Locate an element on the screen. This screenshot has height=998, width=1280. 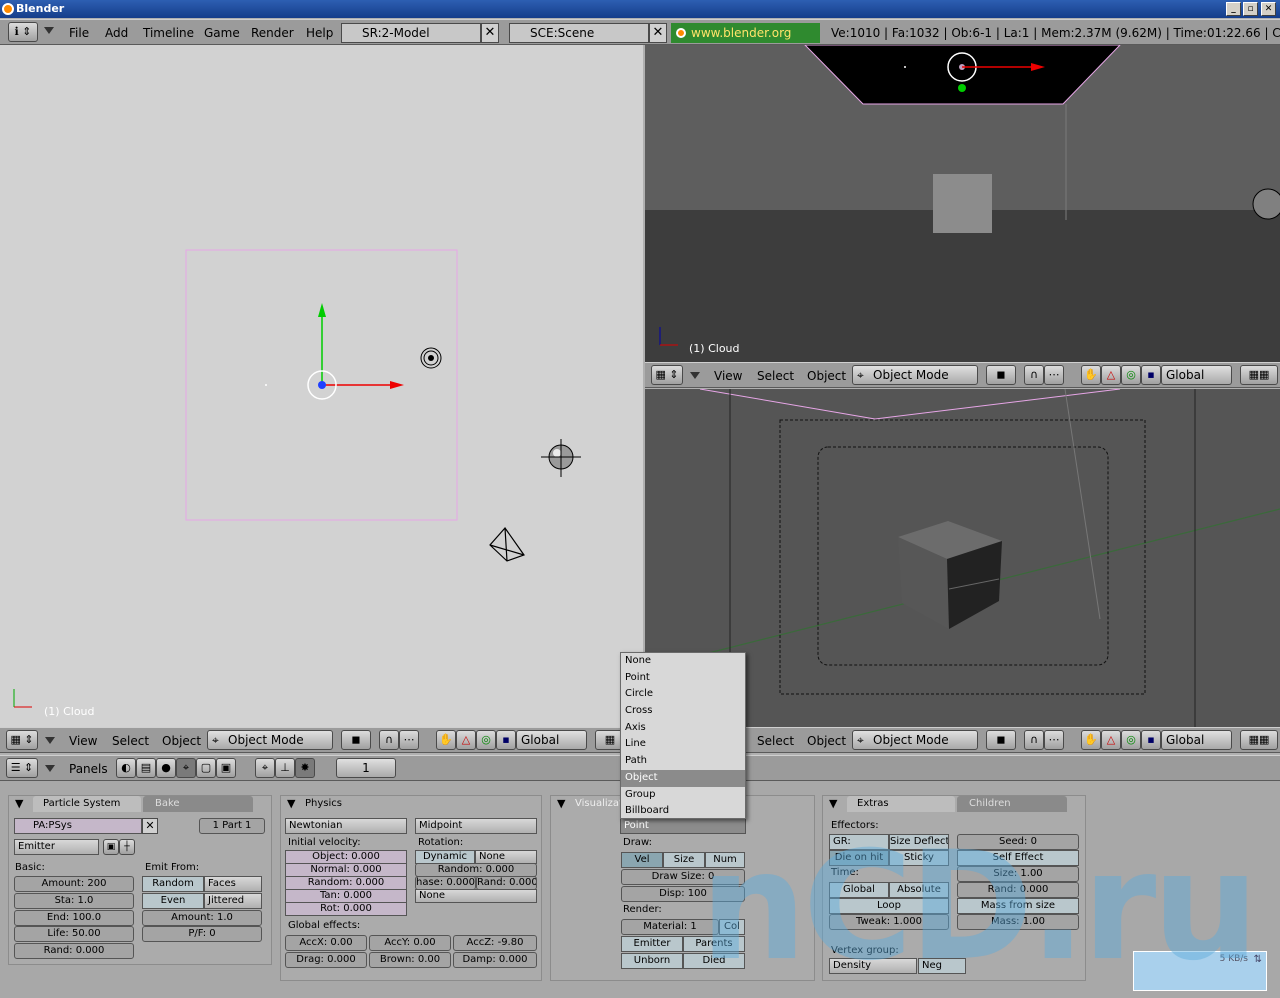
scene-selector: SCE:Scene is located at coordinates (579, 33).